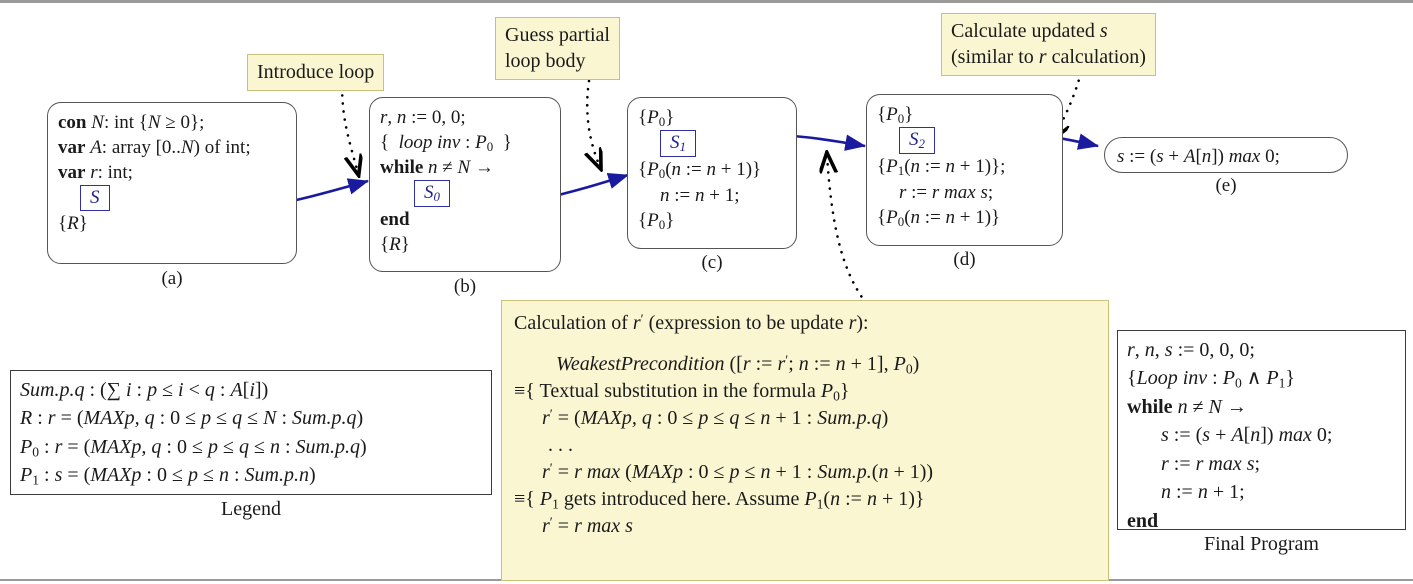 The image size is (1413, 584). I want to click on step-caption-b: (b), so click(465, 286).